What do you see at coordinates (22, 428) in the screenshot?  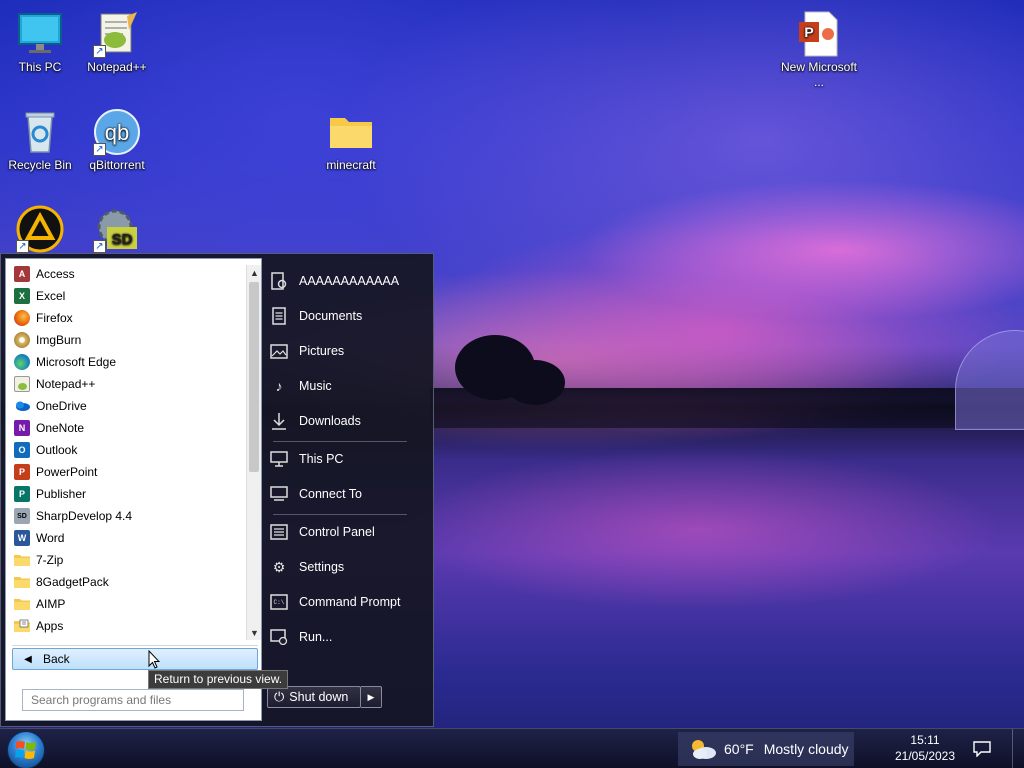 I see `onenote-icon: N` at bounding box center [22, 428].